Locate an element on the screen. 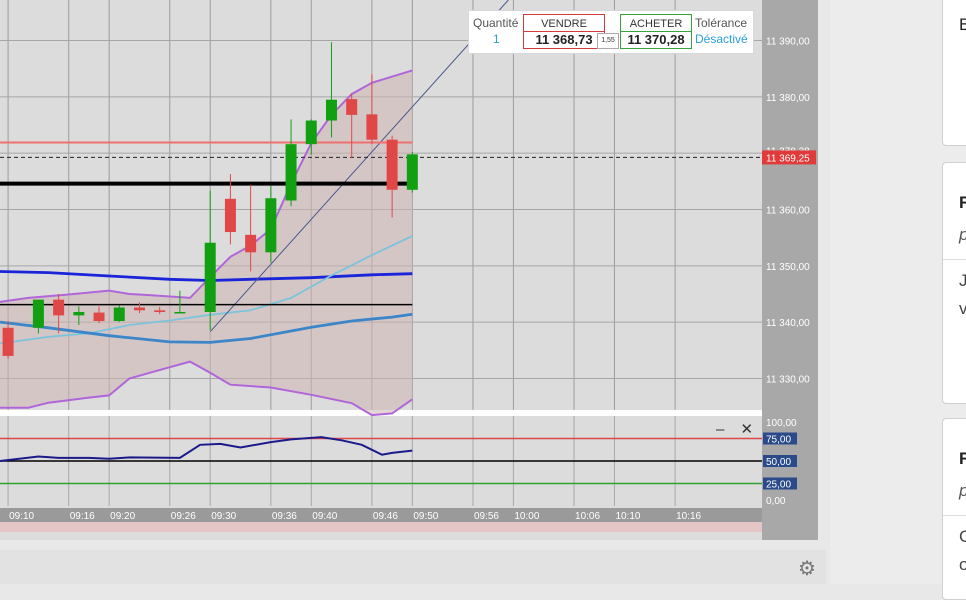 Image resolution: width=966 pixels, height=600 pixels. buy-label: ACHETER is located at coordinates (656, 24).